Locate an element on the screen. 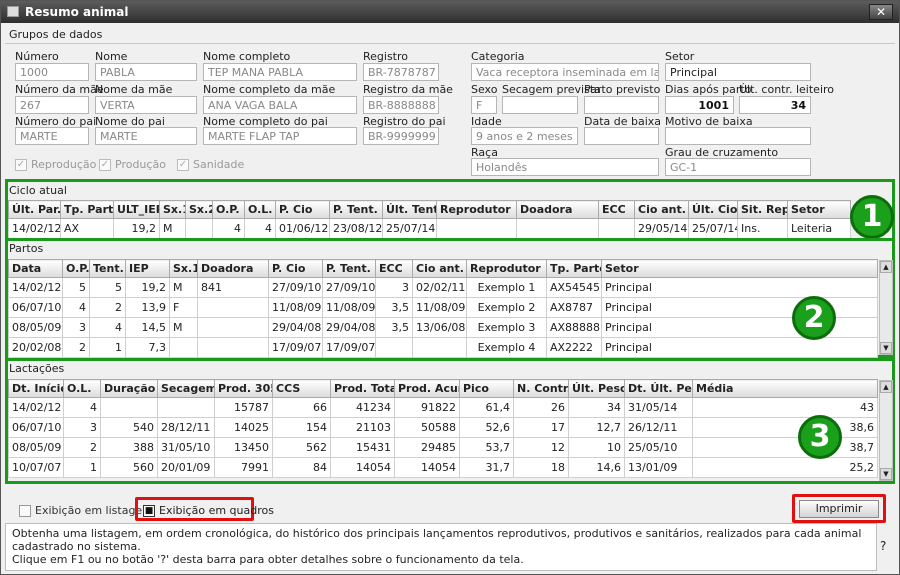 This screenshot has height=575, width=900. column-header: Prod. Total is located at coordinates (362, 388).